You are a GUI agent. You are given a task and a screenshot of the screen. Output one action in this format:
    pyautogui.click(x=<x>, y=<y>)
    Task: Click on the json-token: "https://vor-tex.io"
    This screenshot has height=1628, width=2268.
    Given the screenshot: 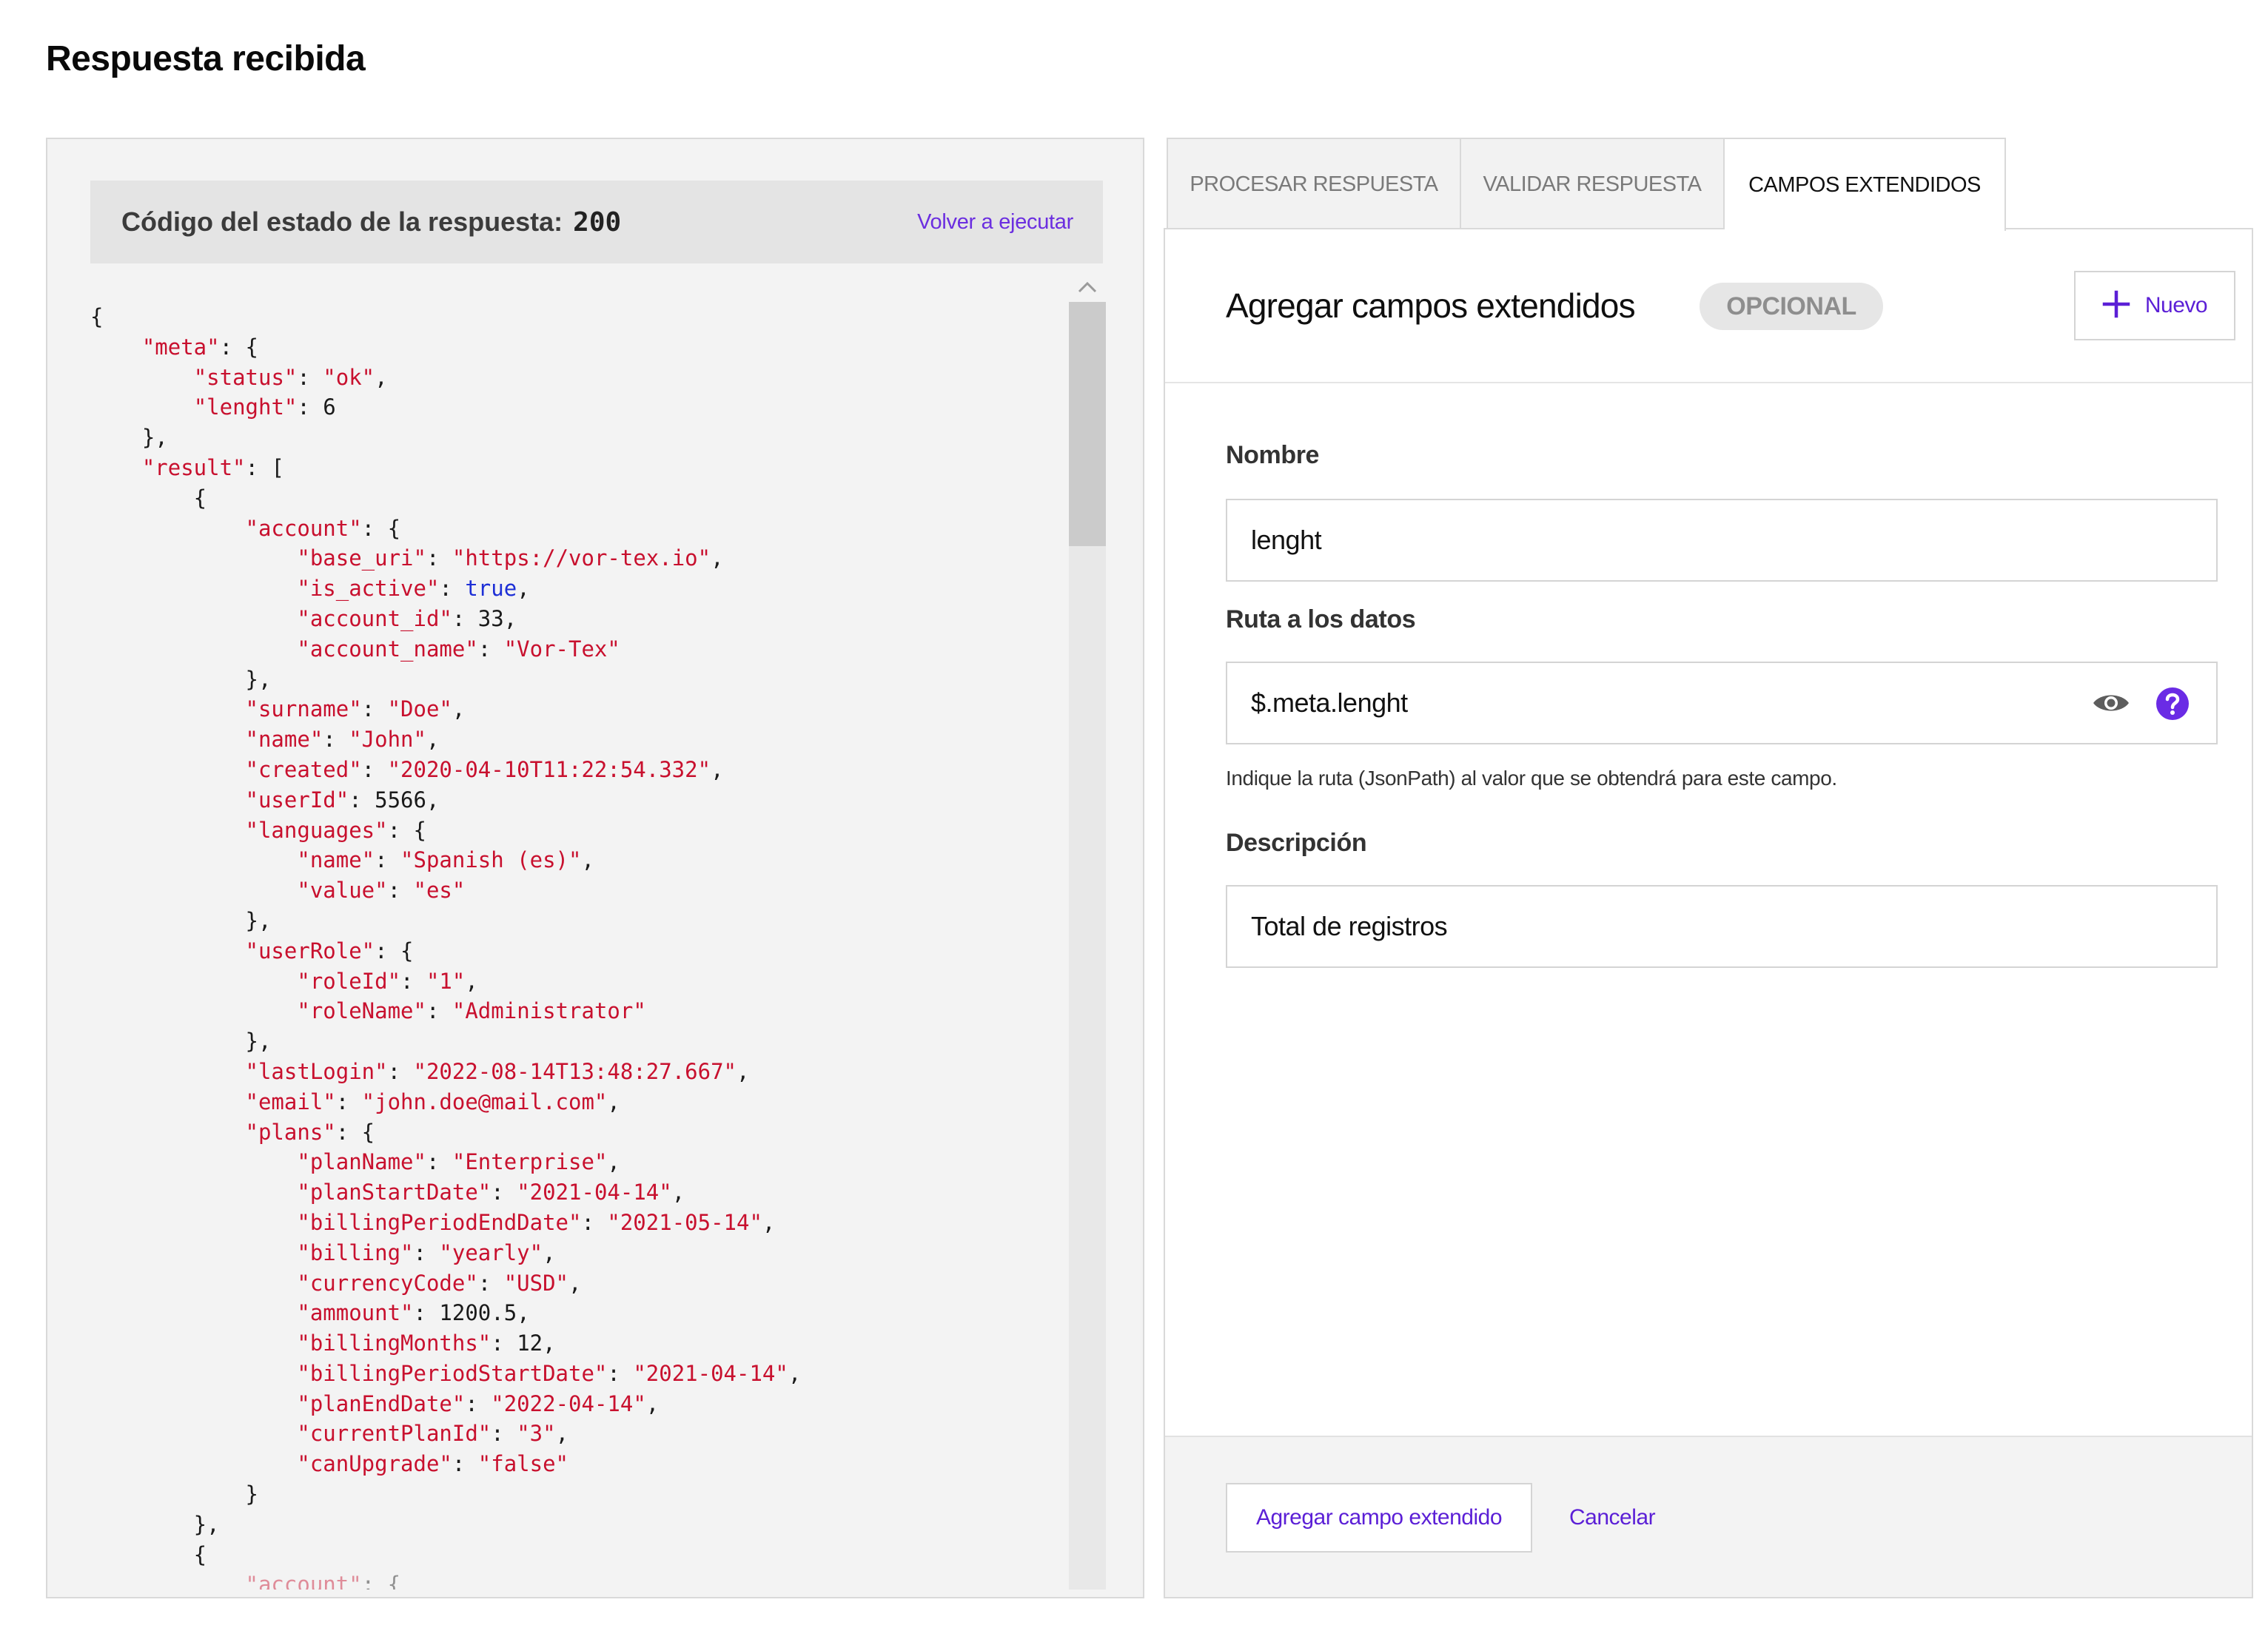 What is the action you would take?
    pyautogui.click(x=581, y=558)
    